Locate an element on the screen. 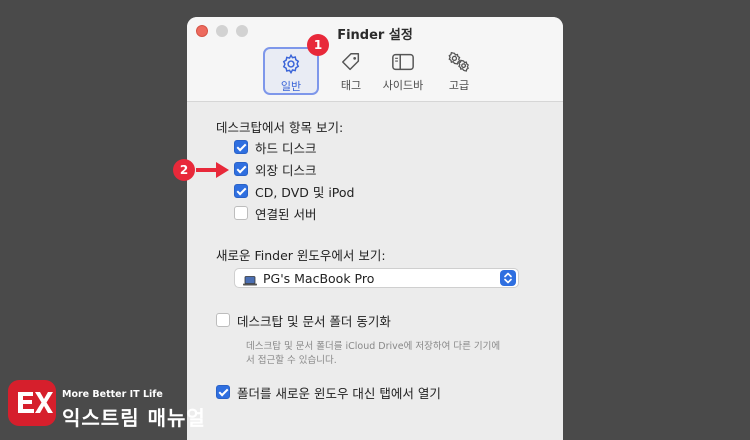 The width and height of the screenshot is (750, 440). titlebar: Finder 설정 일반 태그 사이드바 고급 is located at coordinates (375, 59).